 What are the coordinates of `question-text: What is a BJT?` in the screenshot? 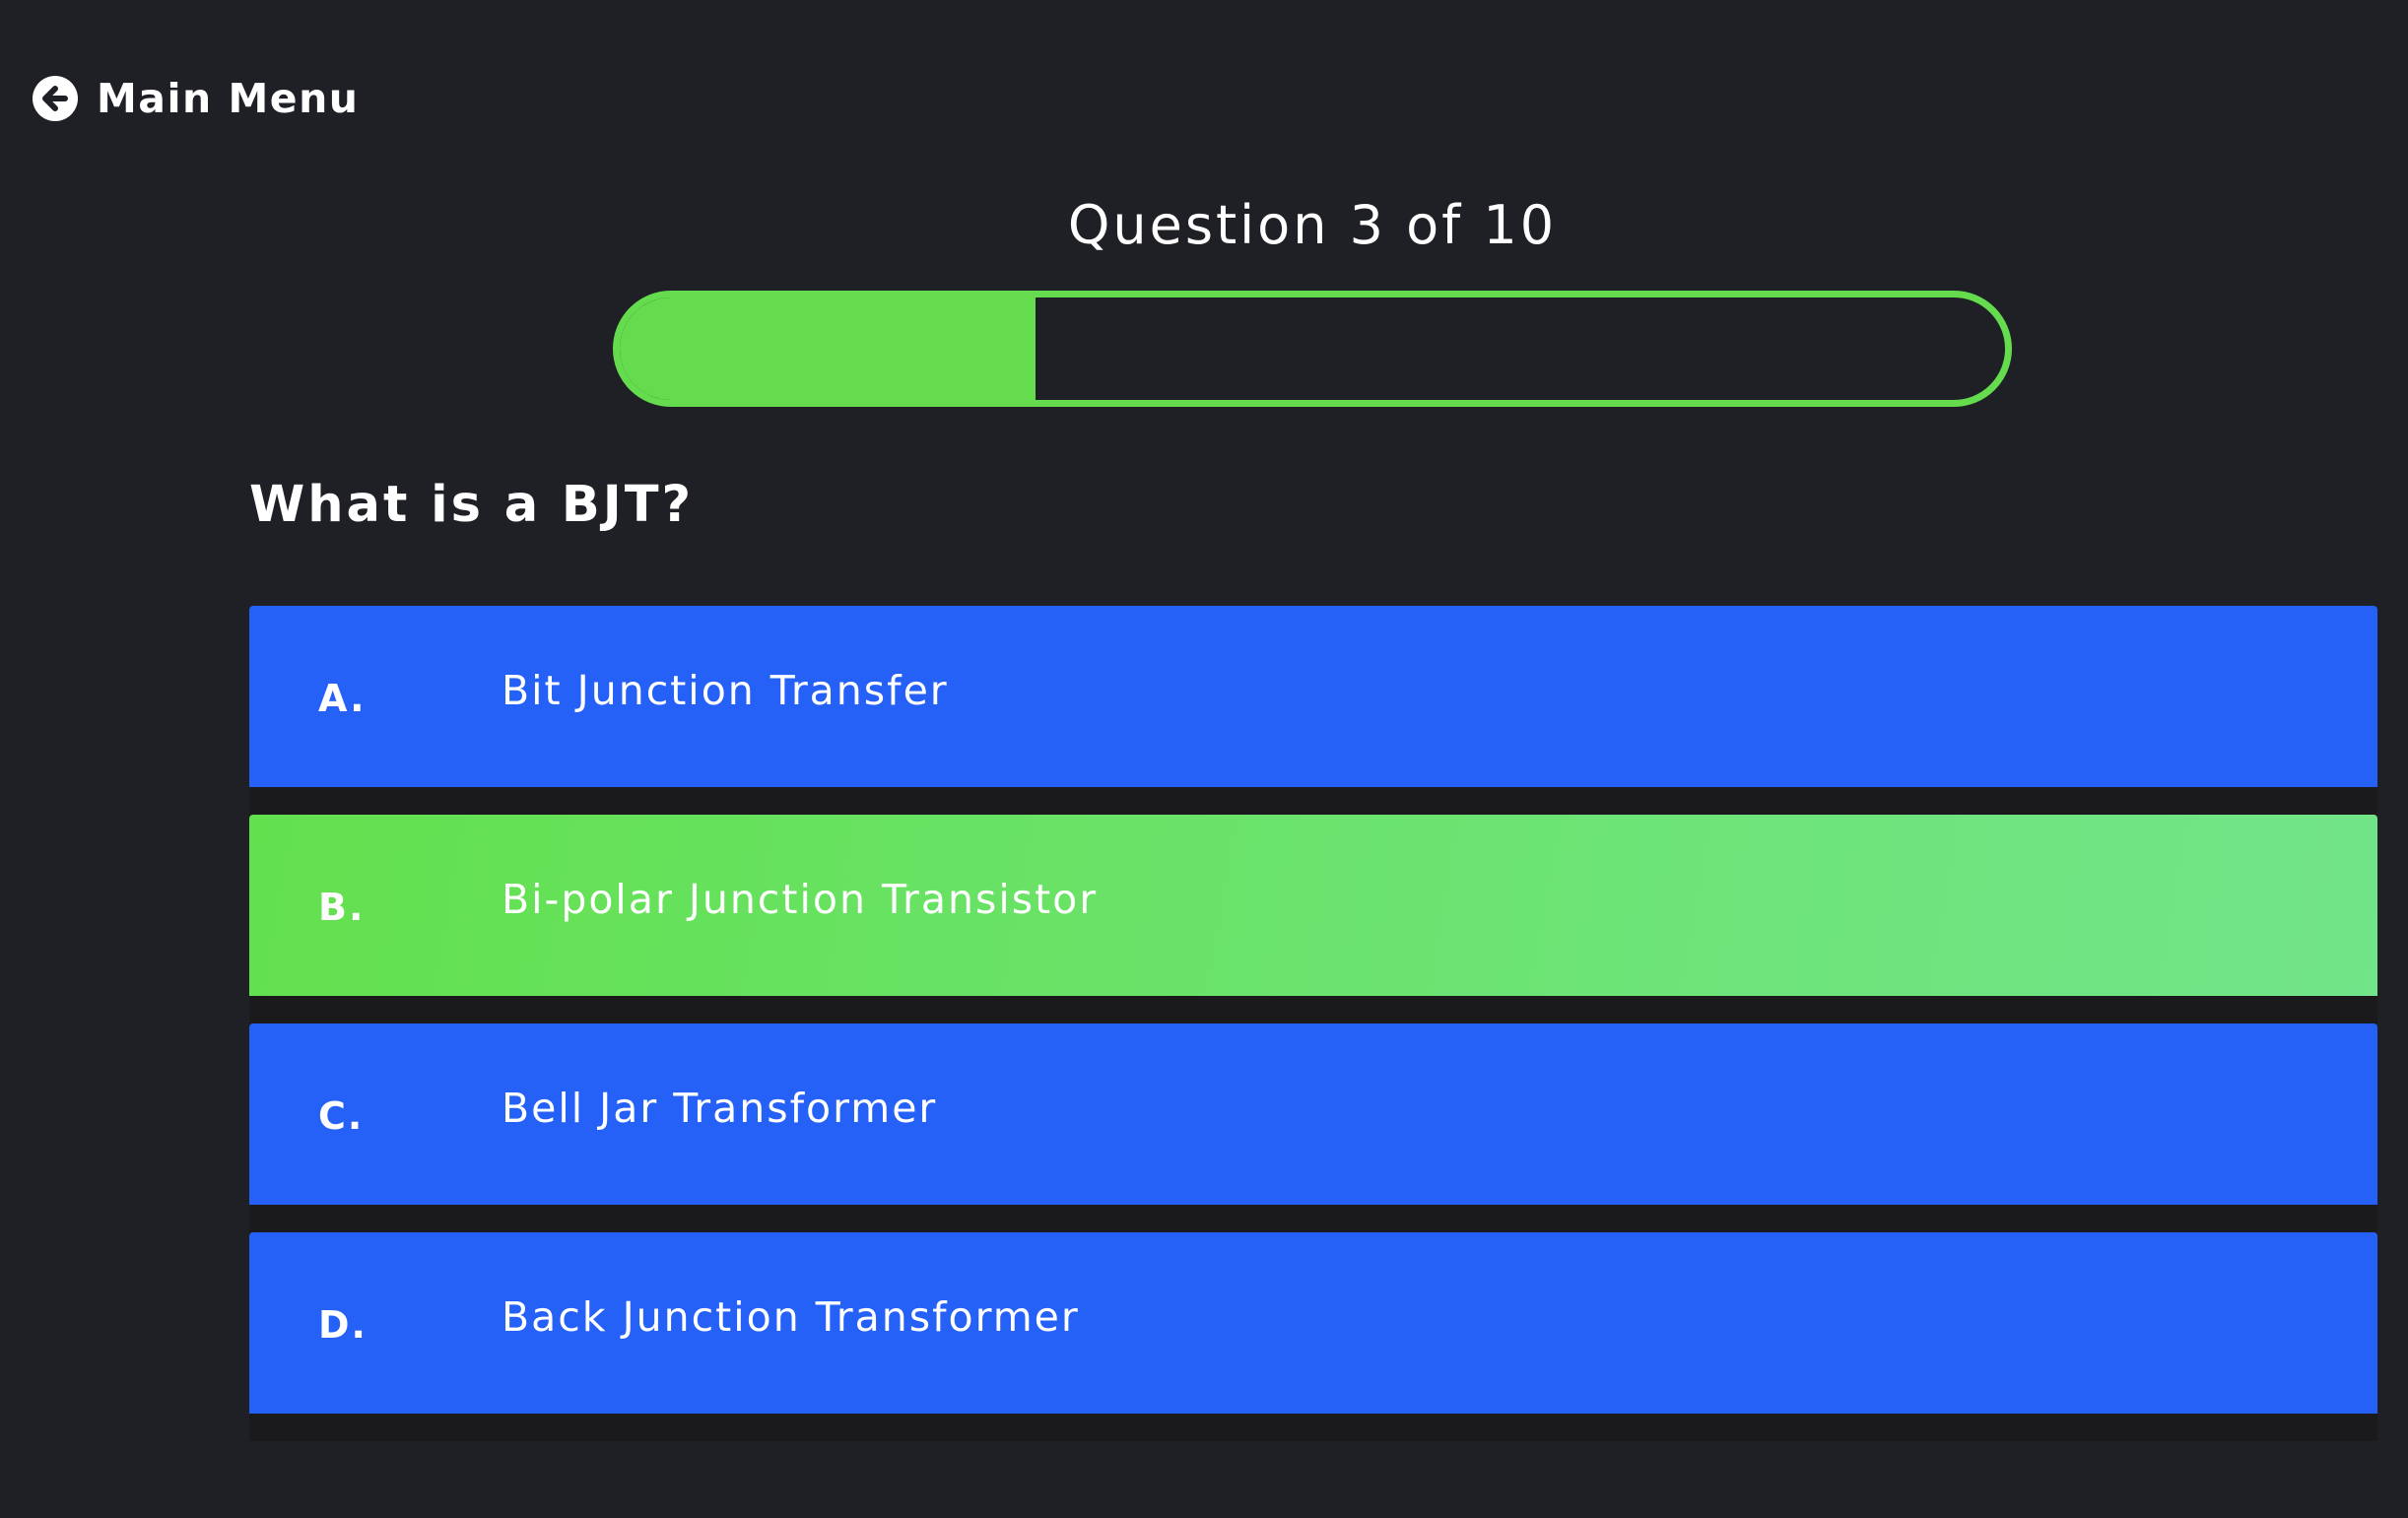 It's located at (472, 505).